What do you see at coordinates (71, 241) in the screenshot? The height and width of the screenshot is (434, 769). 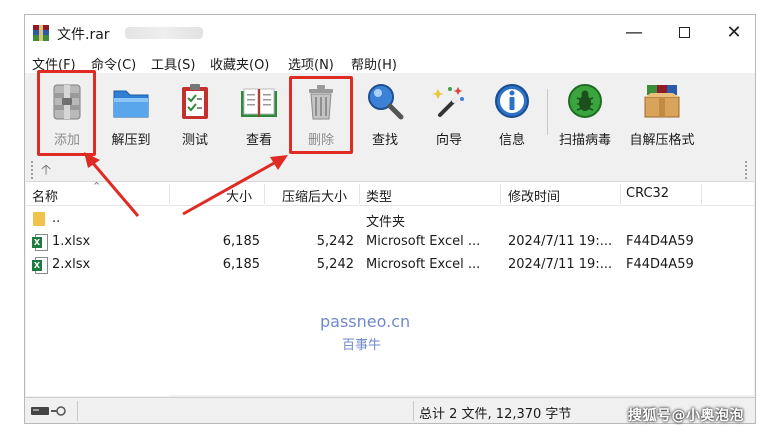 I see `row-name: 1.xlsx` at bounding box center [71, 241].